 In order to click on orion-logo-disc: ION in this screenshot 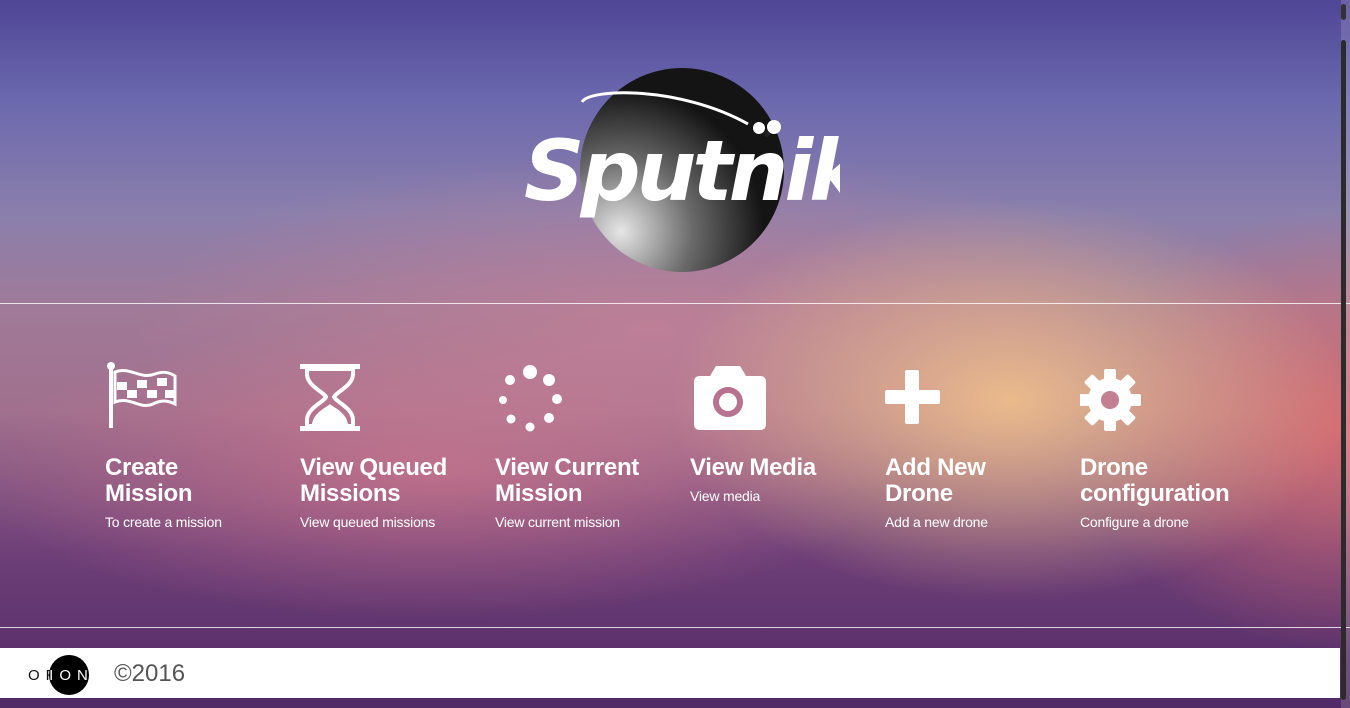, I will do `click(68, 675)`.